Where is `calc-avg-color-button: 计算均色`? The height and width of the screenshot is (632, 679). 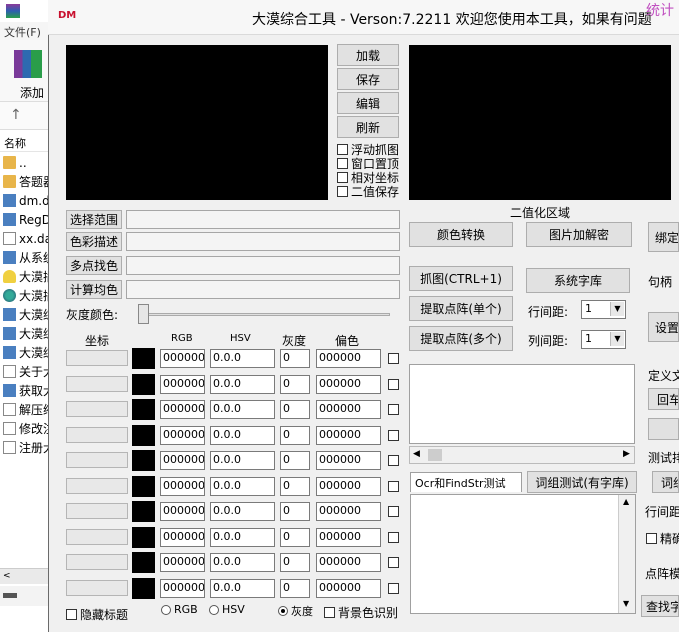 calc-avg-color-button: 计算均色 is located at coordinates (94, 289).